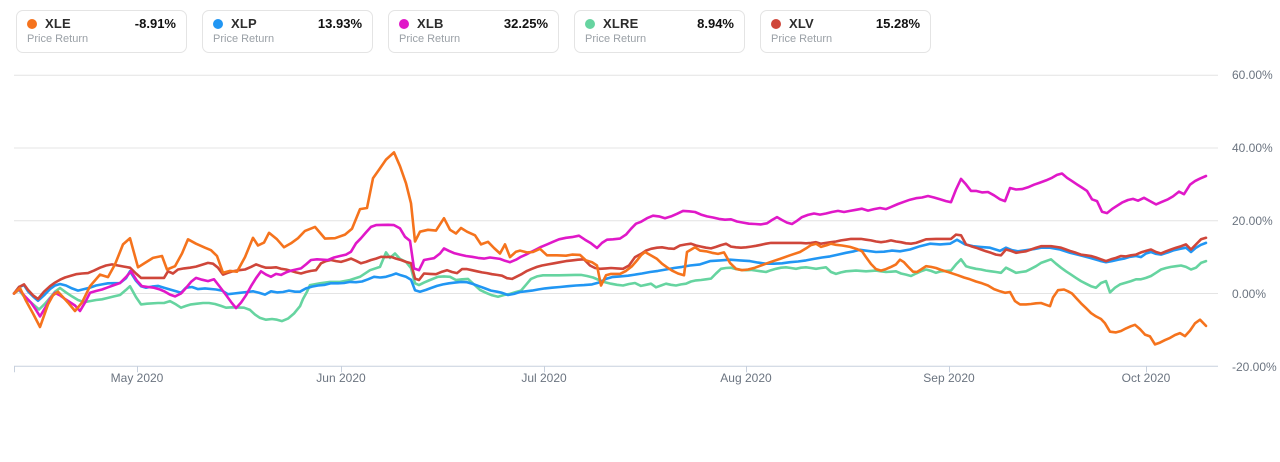 The height and width of the screenshot is (462, 1280). What do you see at coordinates (244, 23) in the screenshot?
I see `xlp-ticker-label: XLP` at bounding box center [244, 23].